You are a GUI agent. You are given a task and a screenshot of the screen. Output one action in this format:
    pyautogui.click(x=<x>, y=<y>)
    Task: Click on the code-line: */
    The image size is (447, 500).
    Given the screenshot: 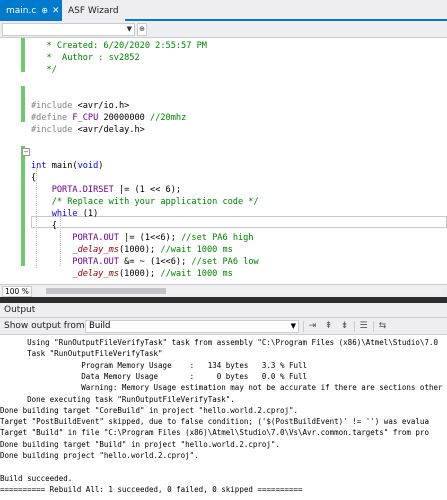 What is the action you would take?
    pyautogui.click(x=44, y=70)
    